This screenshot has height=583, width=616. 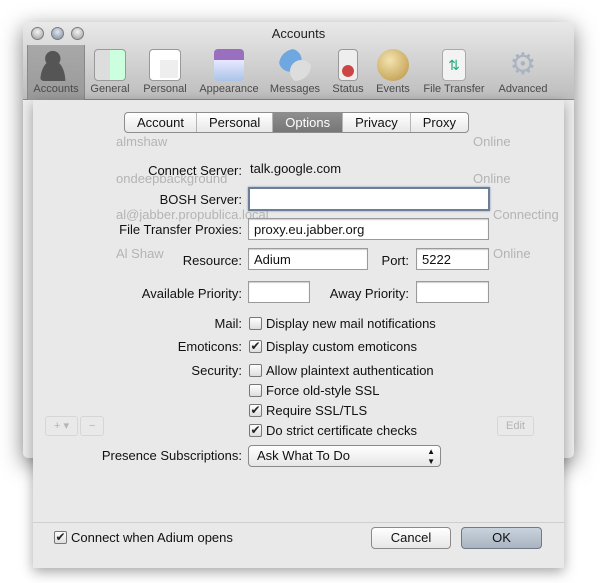 I want to click on toolbar-advanced: ⚙ Advanced, so click(x=523, y=72).